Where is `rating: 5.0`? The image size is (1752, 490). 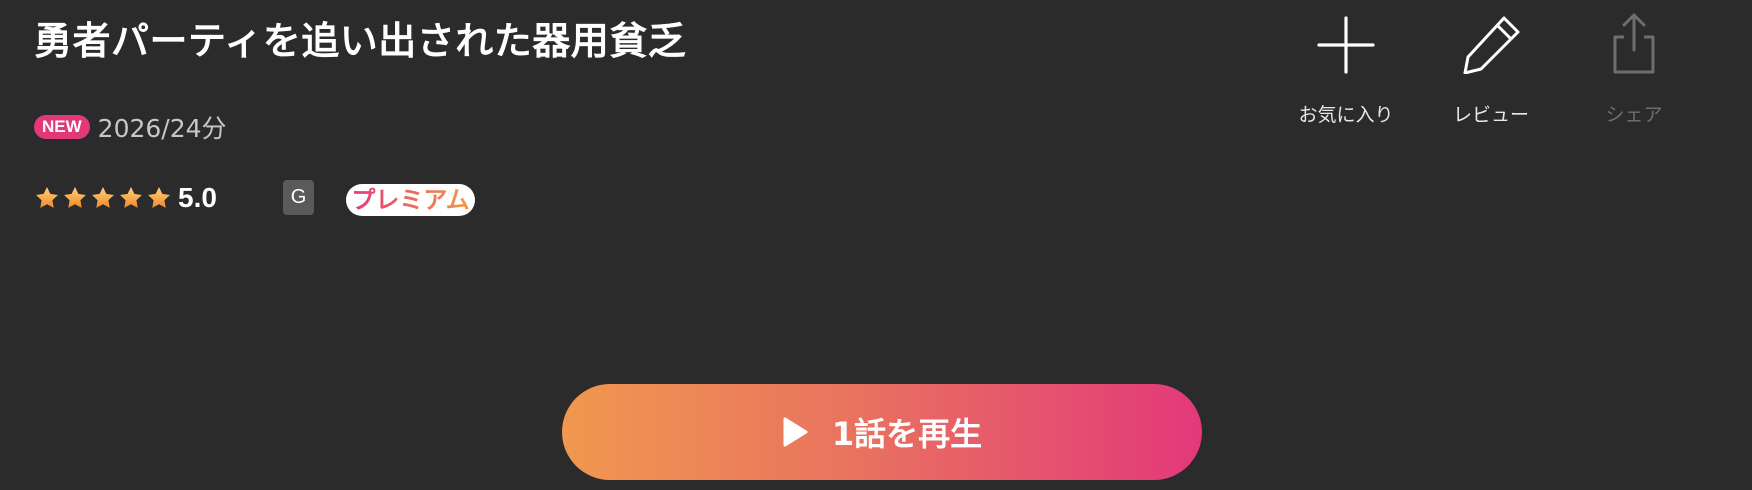
rating: 5.0 is located at coordinates (125, 198).